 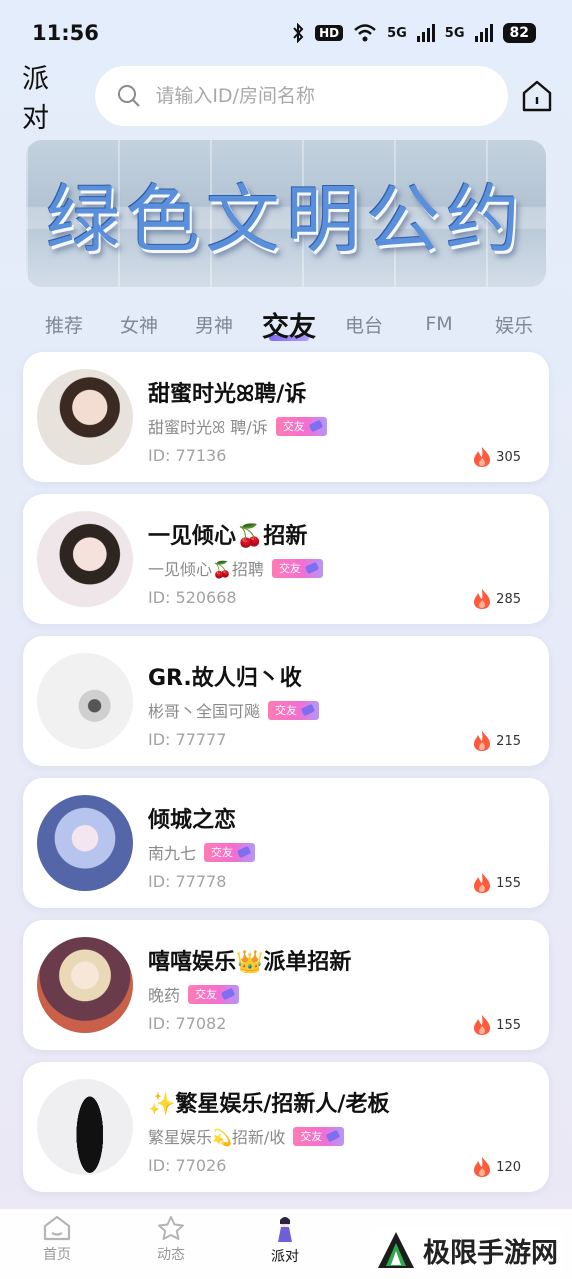 I want to click on room-id: ID: 77777, so click(x=187, y=739).